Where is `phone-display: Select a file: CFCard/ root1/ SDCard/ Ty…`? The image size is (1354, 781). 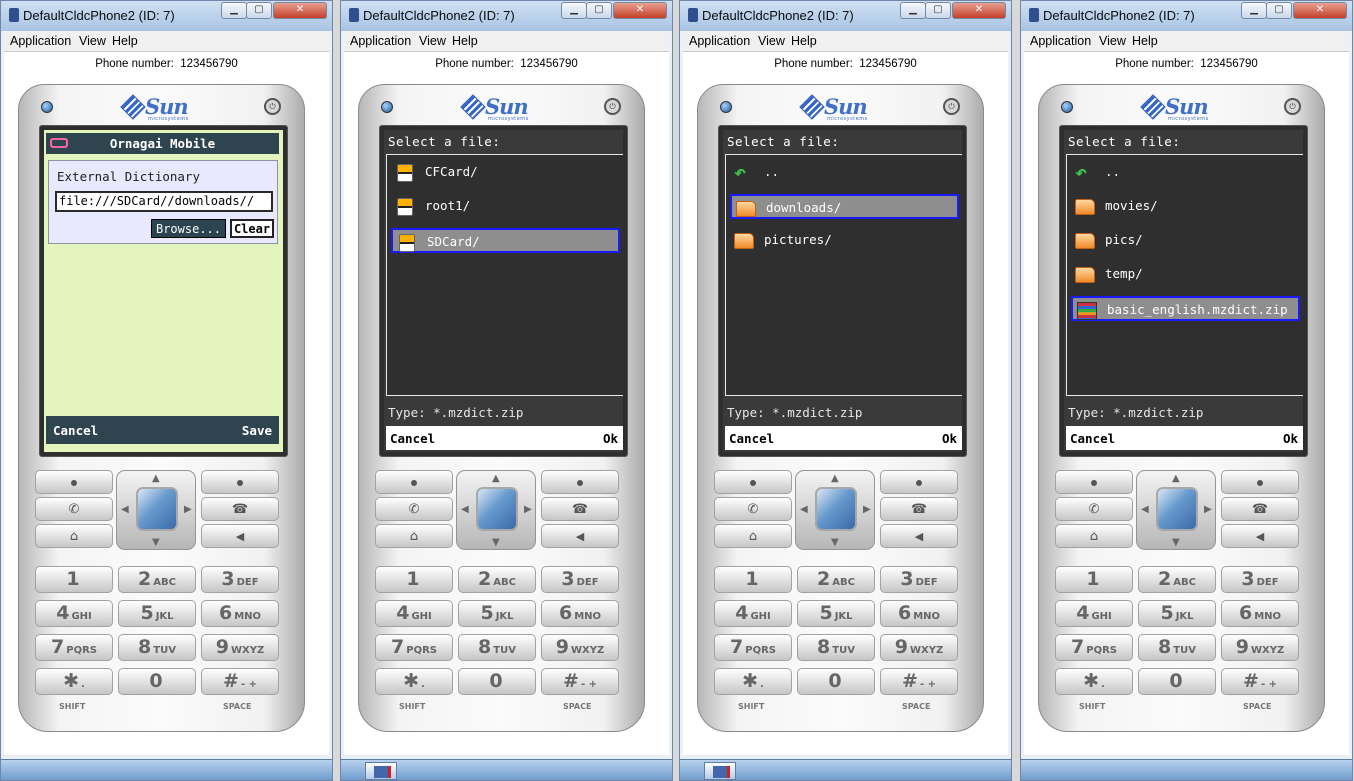 phone-display: Select a file: CFCard/ root1/ SDCard/ Ty… is located at coordinates (503, 291).